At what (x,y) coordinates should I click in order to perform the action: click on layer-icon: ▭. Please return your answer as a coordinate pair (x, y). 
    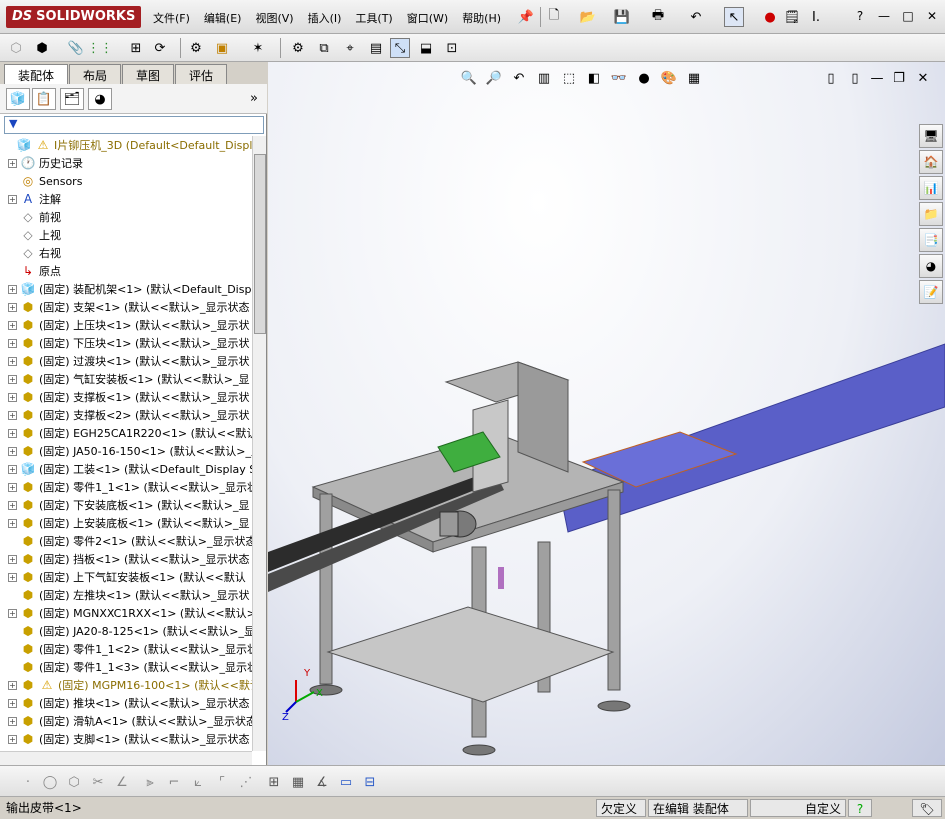
    Looking at the image, I should click on (346, 782).